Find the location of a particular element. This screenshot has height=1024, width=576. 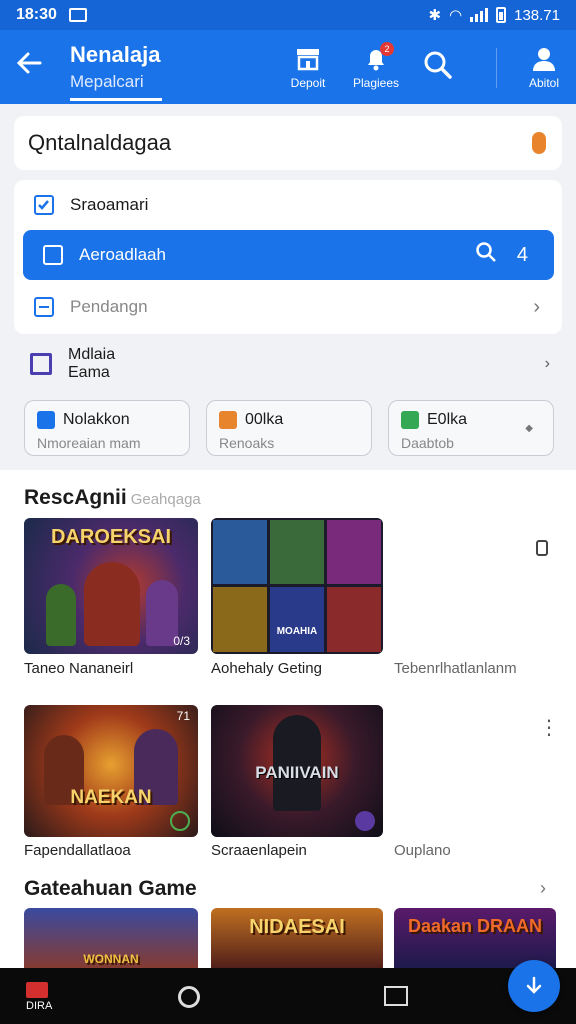

menu-item-label: Sraoamari is located at coordinates (109, 204).